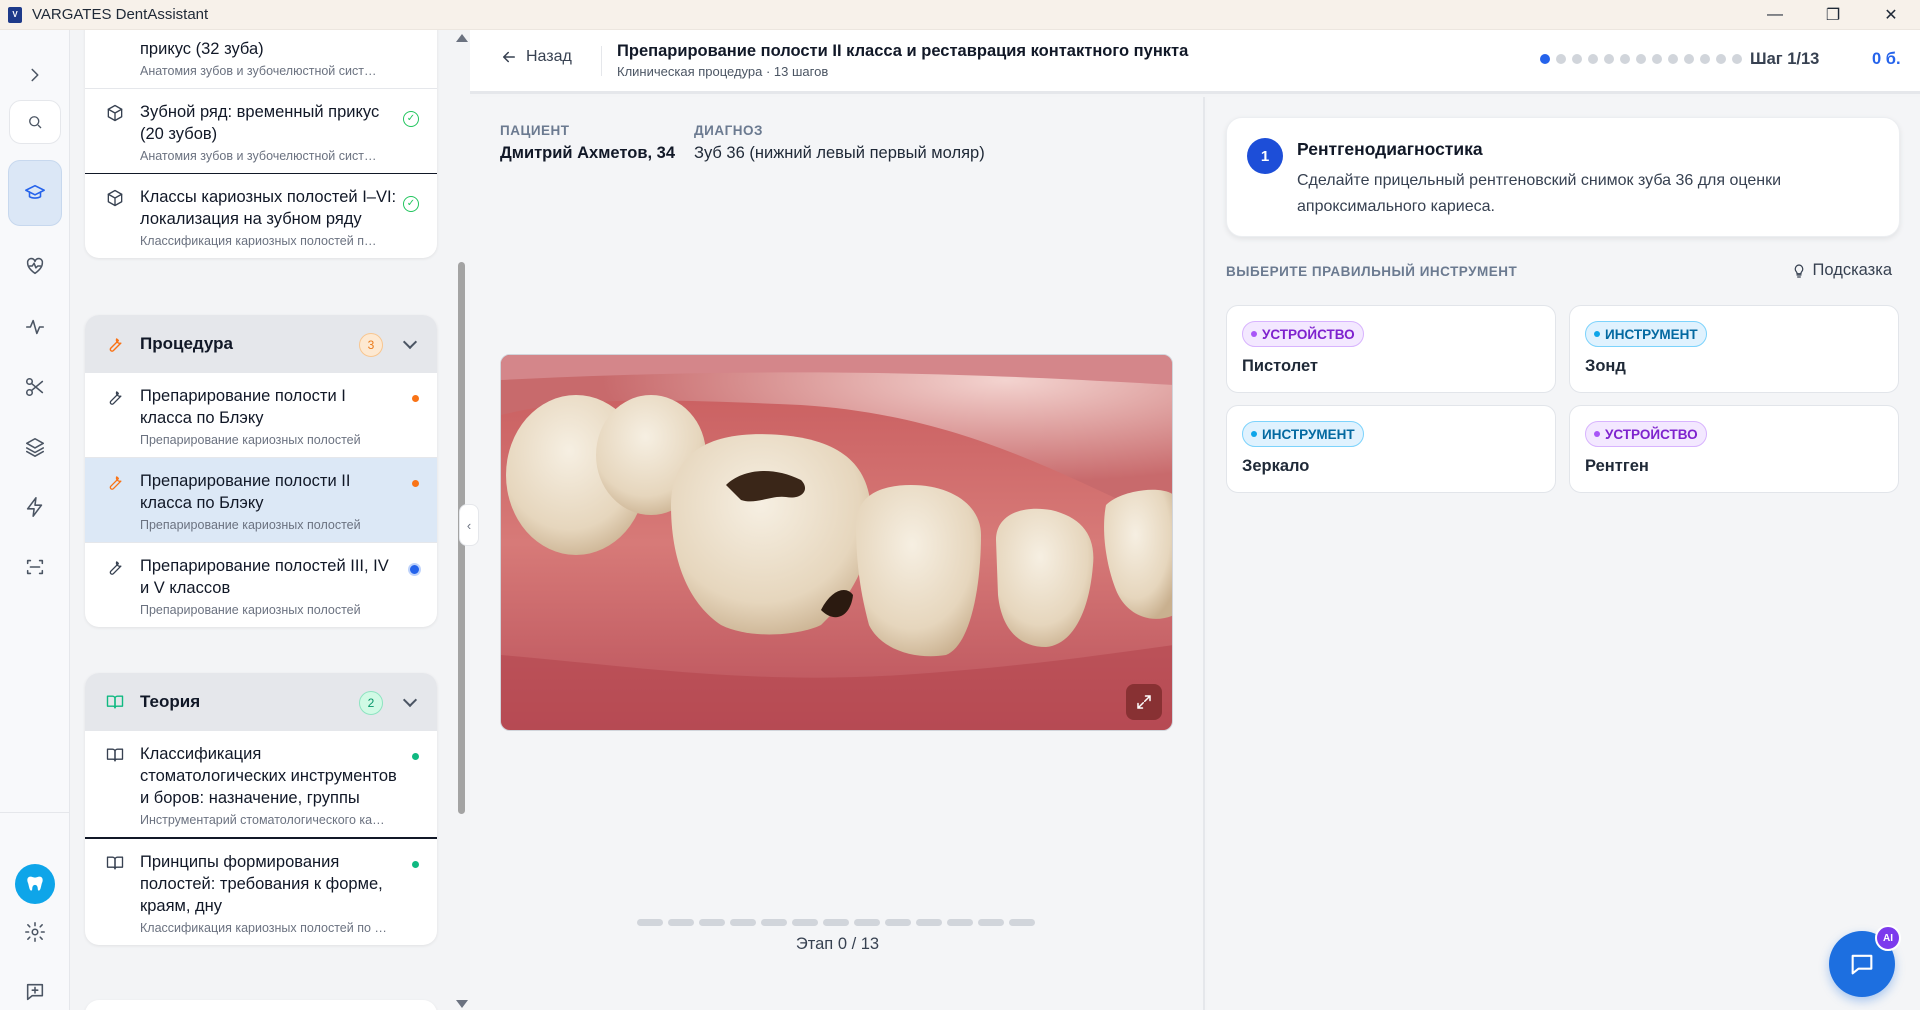 This screenshot has width=1920, height=1010. I want to click on expand-icon, so click(1144, 702).